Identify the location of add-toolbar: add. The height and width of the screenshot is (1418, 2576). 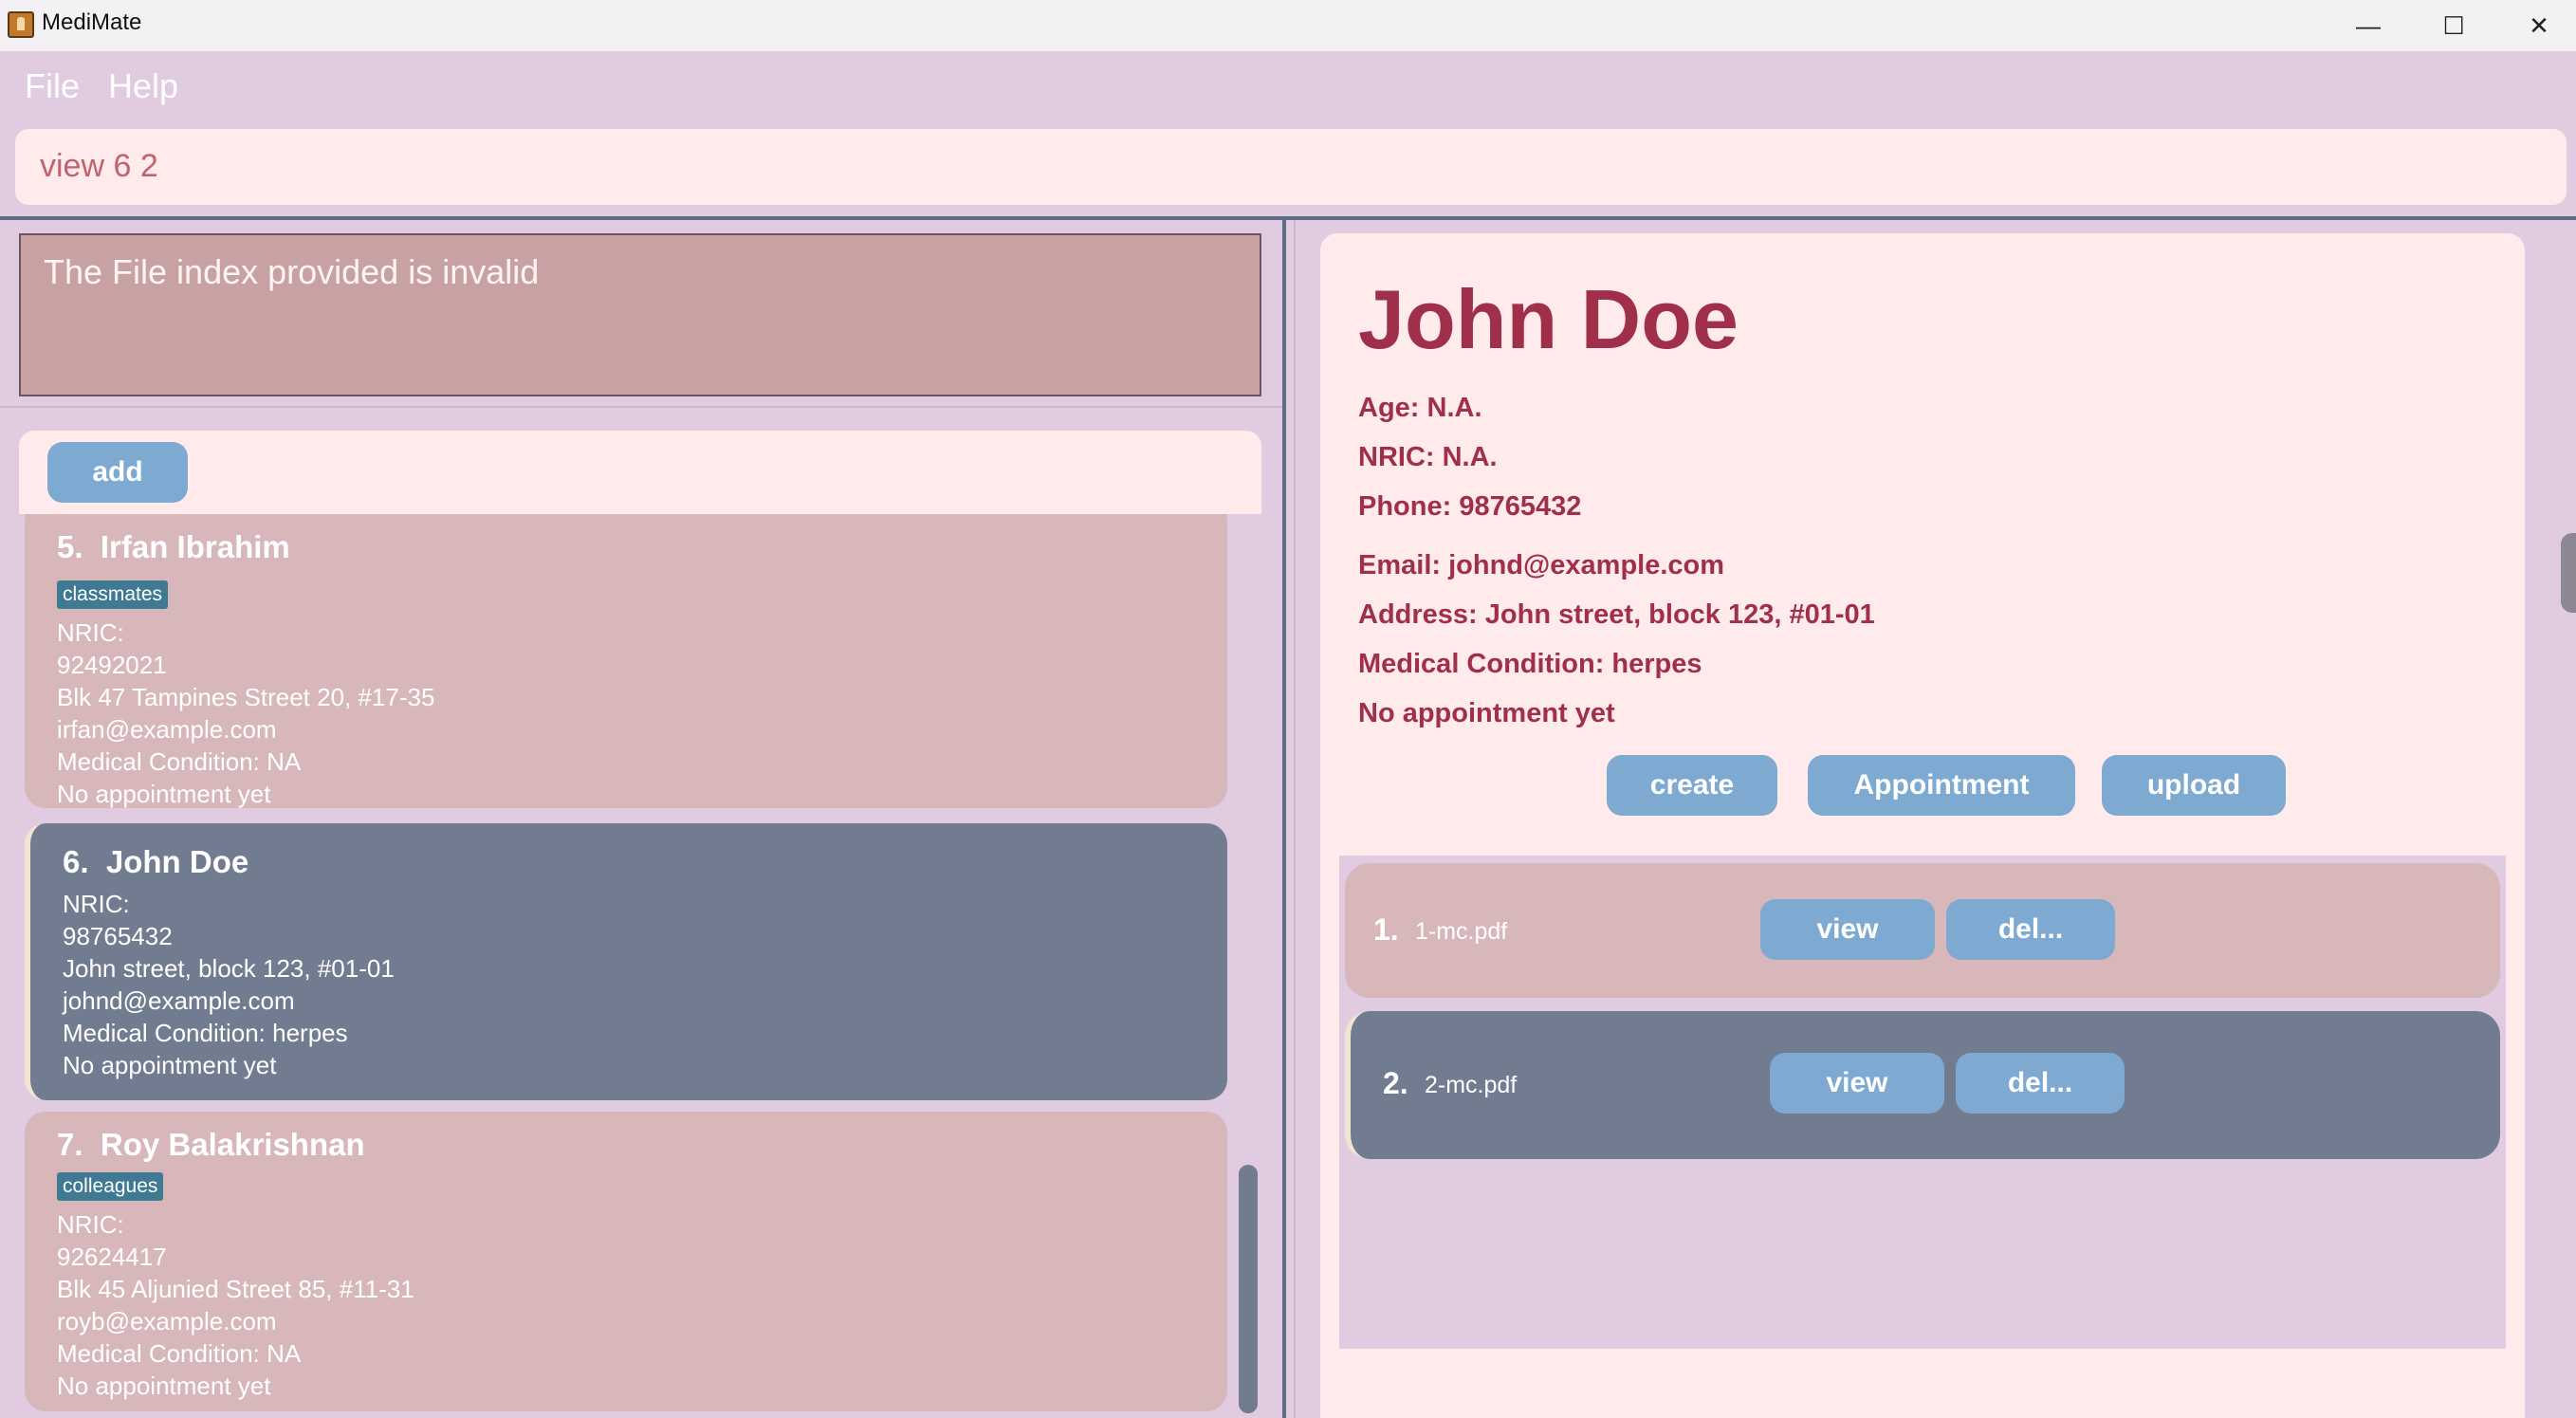
(640, 473).